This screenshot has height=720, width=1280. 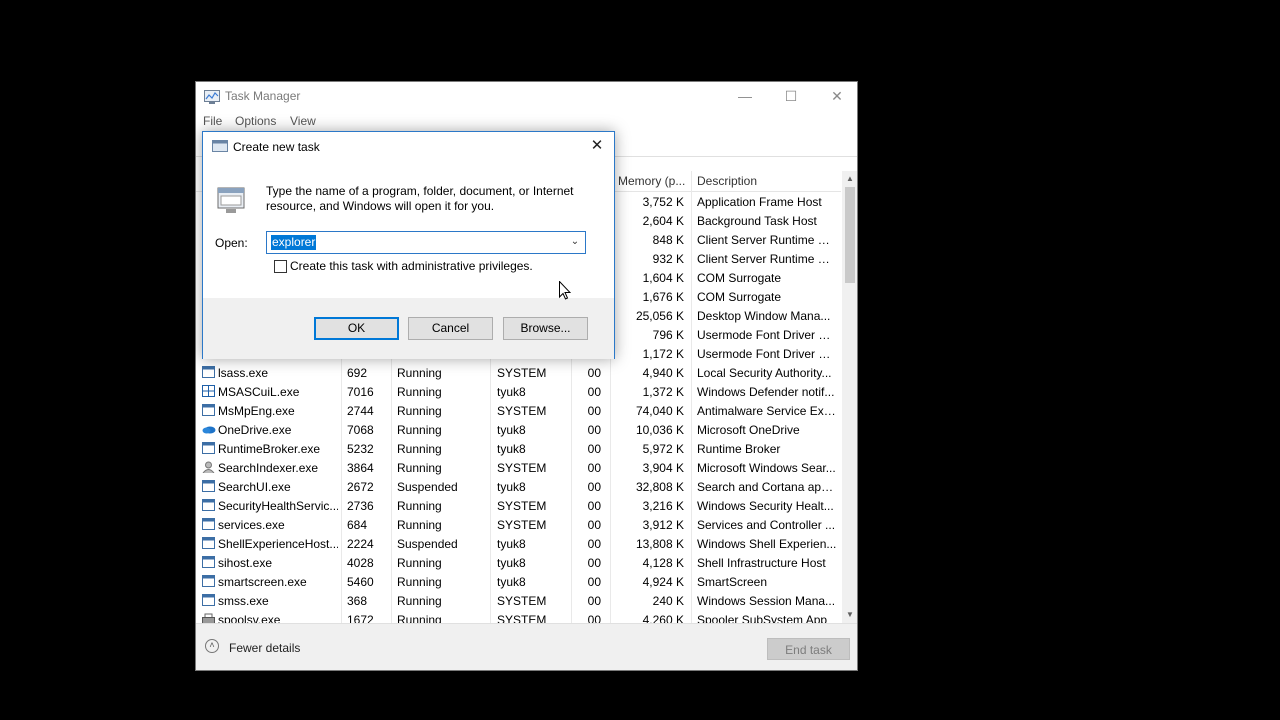 I want to click on menu-file: File, so click(x=212, y=121).